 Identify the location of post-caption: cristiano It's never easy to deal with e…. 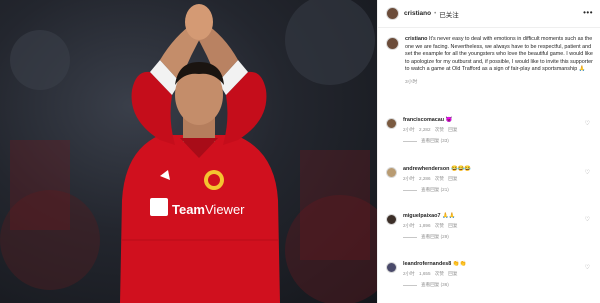
(491, 60).